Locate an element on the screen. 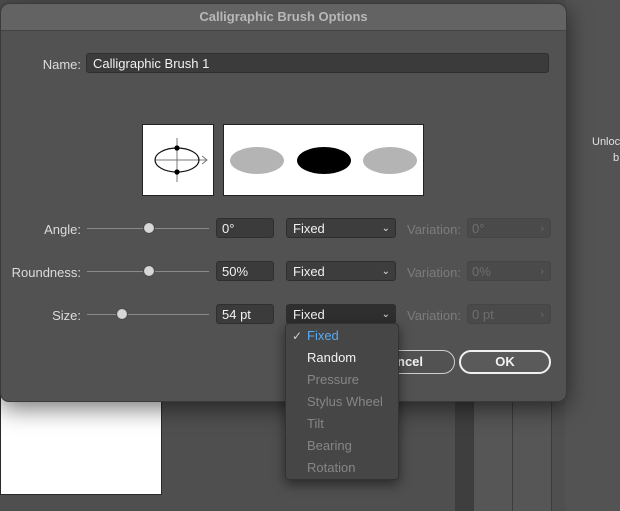 The height and width of the screenshot is (511, 620). size-mode-select: Fixed ⌄ is located at coordinates (341, 314).